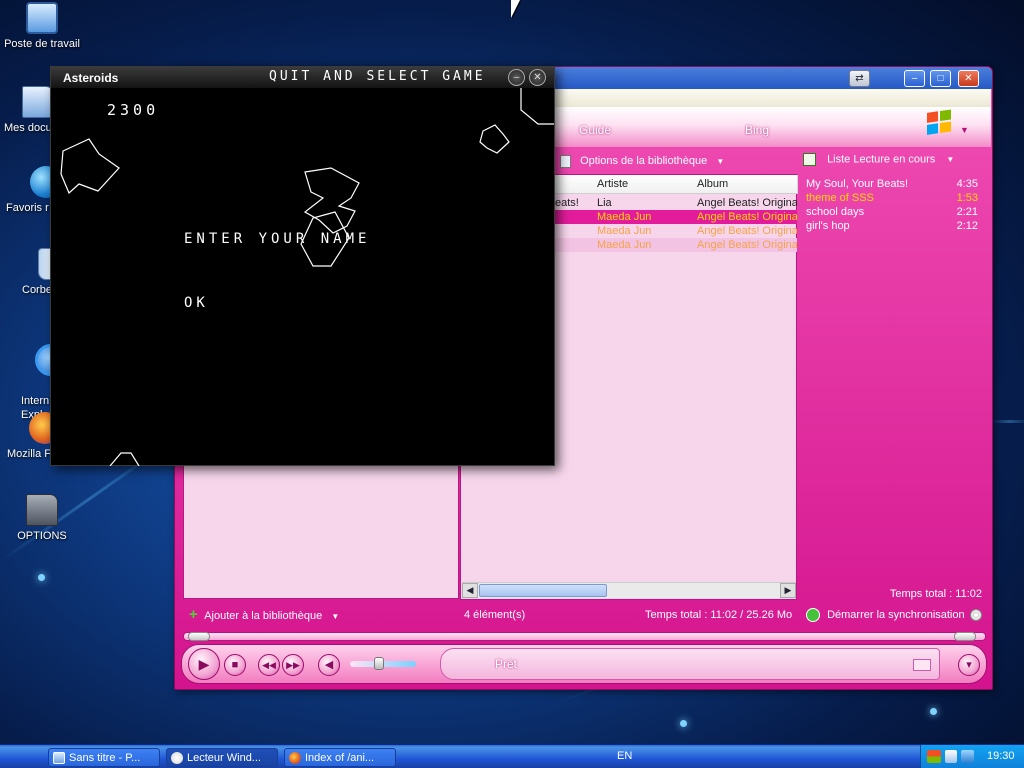 Image resolution: width=1024 pixels, height=768 pixels. What do you see at coordinates (967, 756) in the screenshot?
I see `tray-safe-remove-icon` at bounding box center [967, 756].